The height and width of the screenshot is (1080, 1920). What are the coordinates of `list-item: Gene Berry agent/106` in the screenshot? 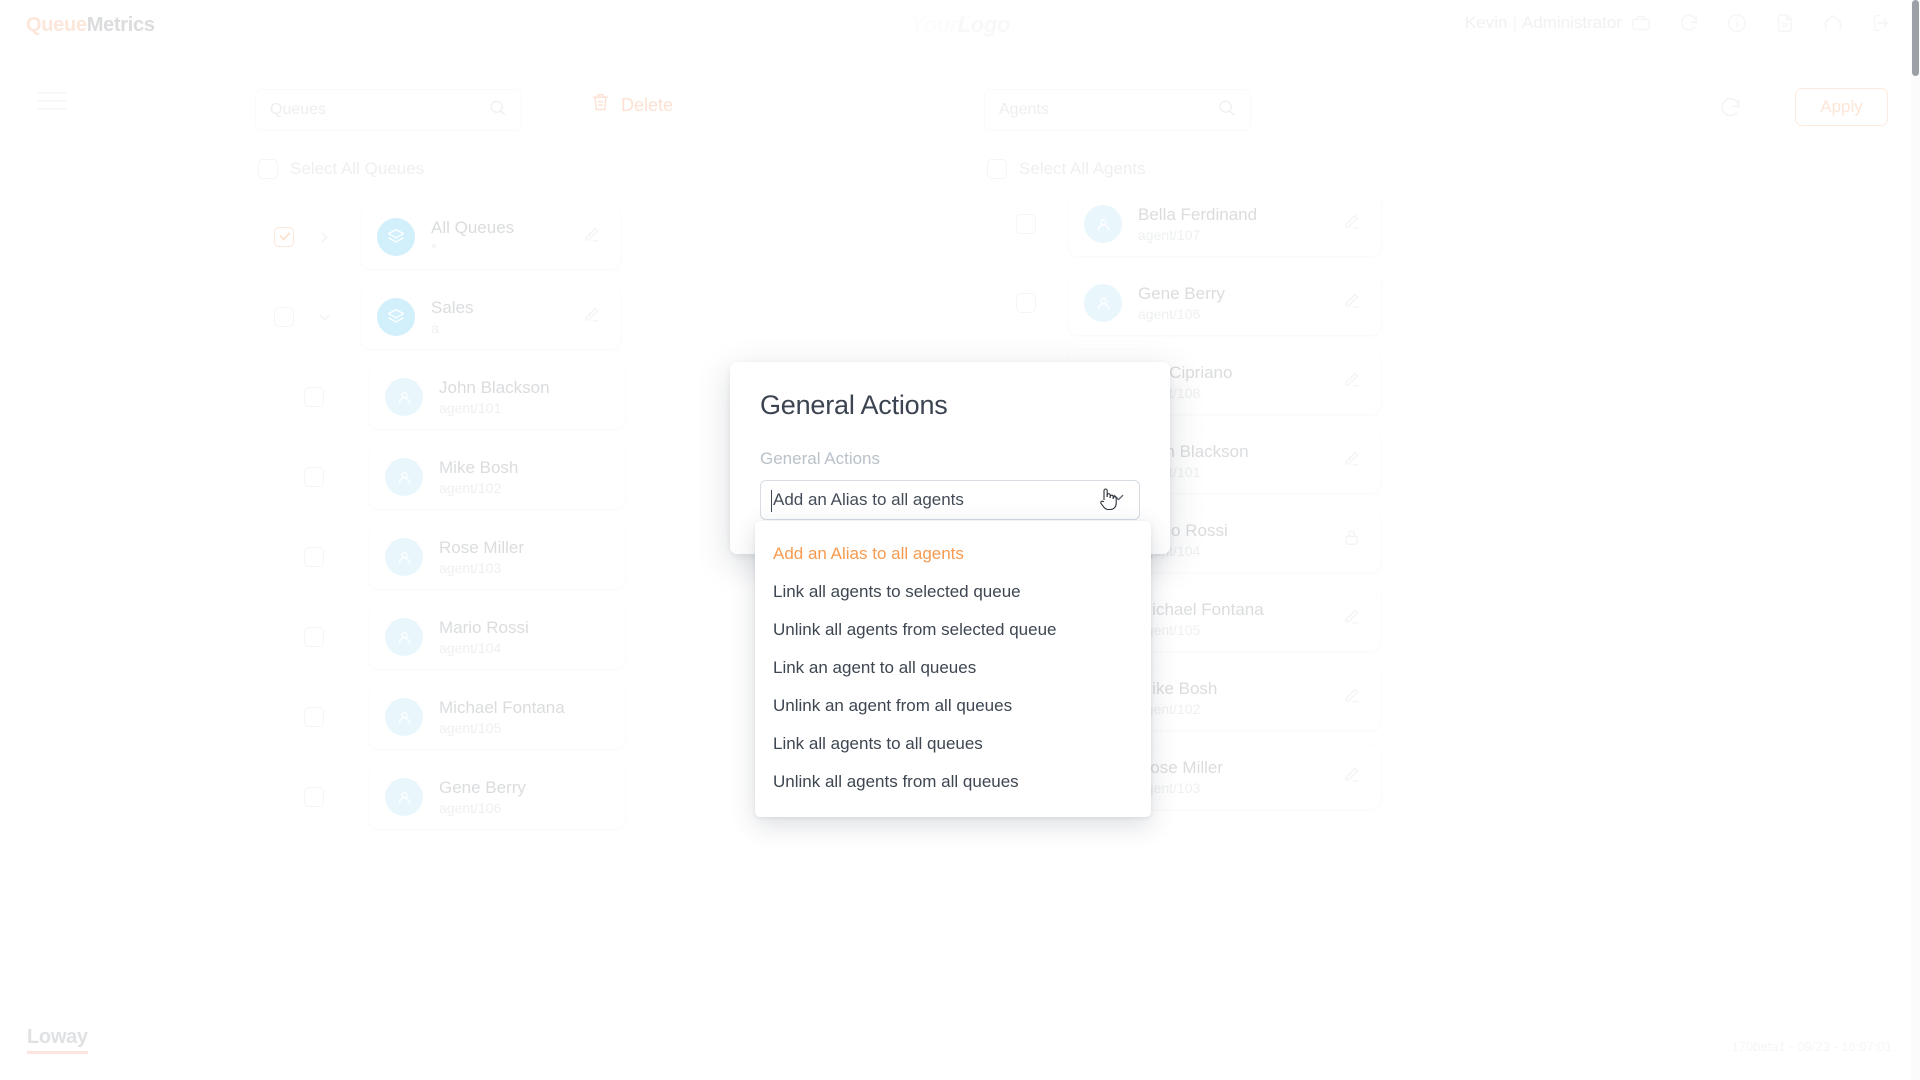 It's located at (1204, 303).